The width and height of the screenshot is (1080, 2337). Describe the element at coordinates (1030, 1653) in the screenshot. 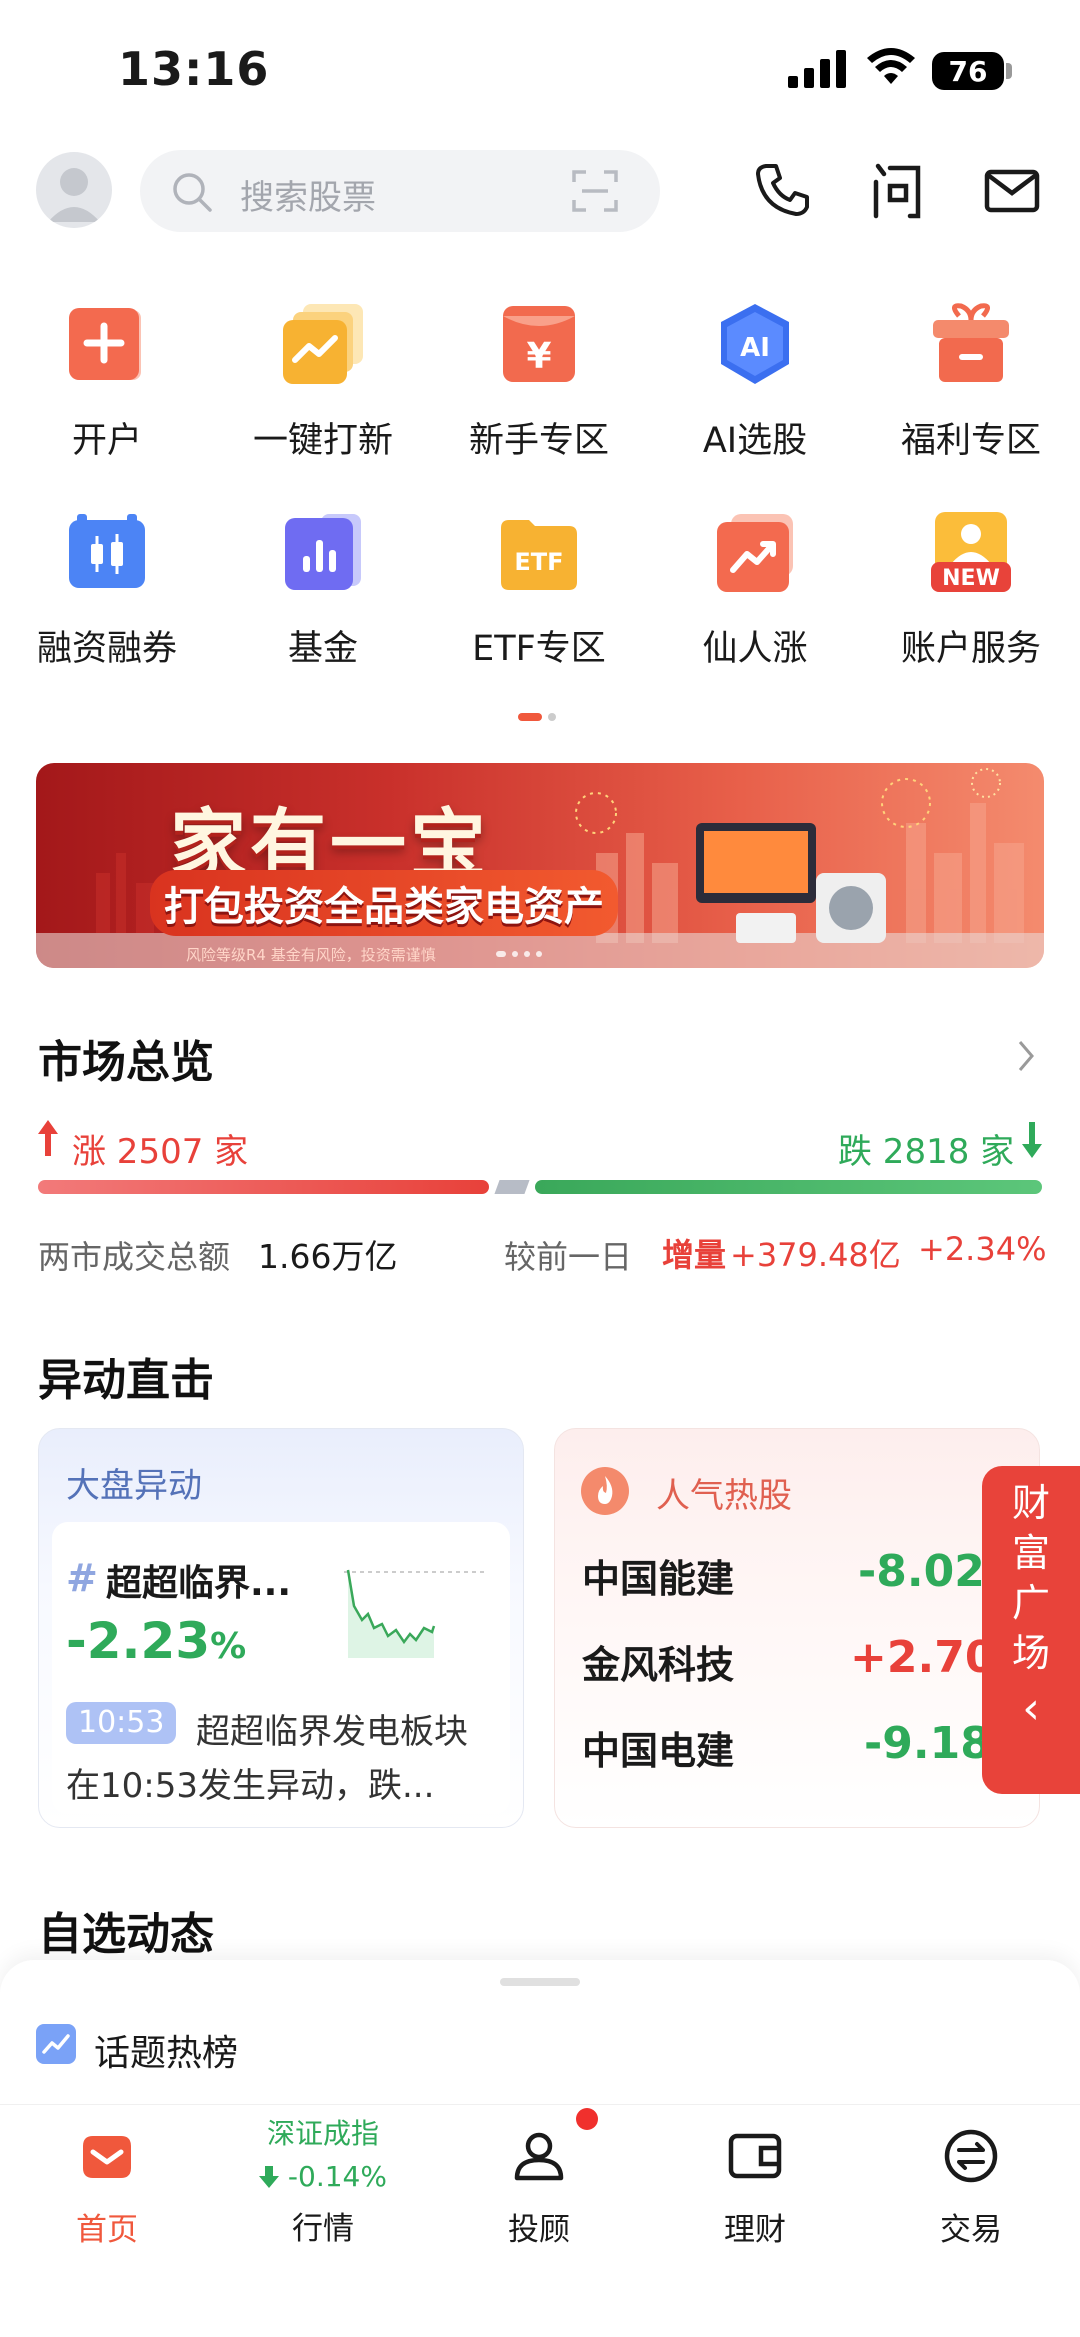

I see `float-tab-char: 场` at that location.